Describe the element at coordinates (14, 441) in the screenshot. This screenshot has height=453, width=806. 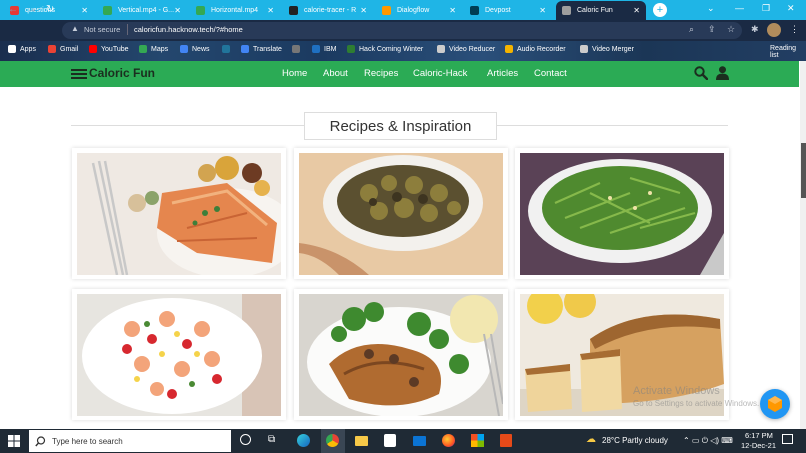
I see `windows-start-icon` at that location.